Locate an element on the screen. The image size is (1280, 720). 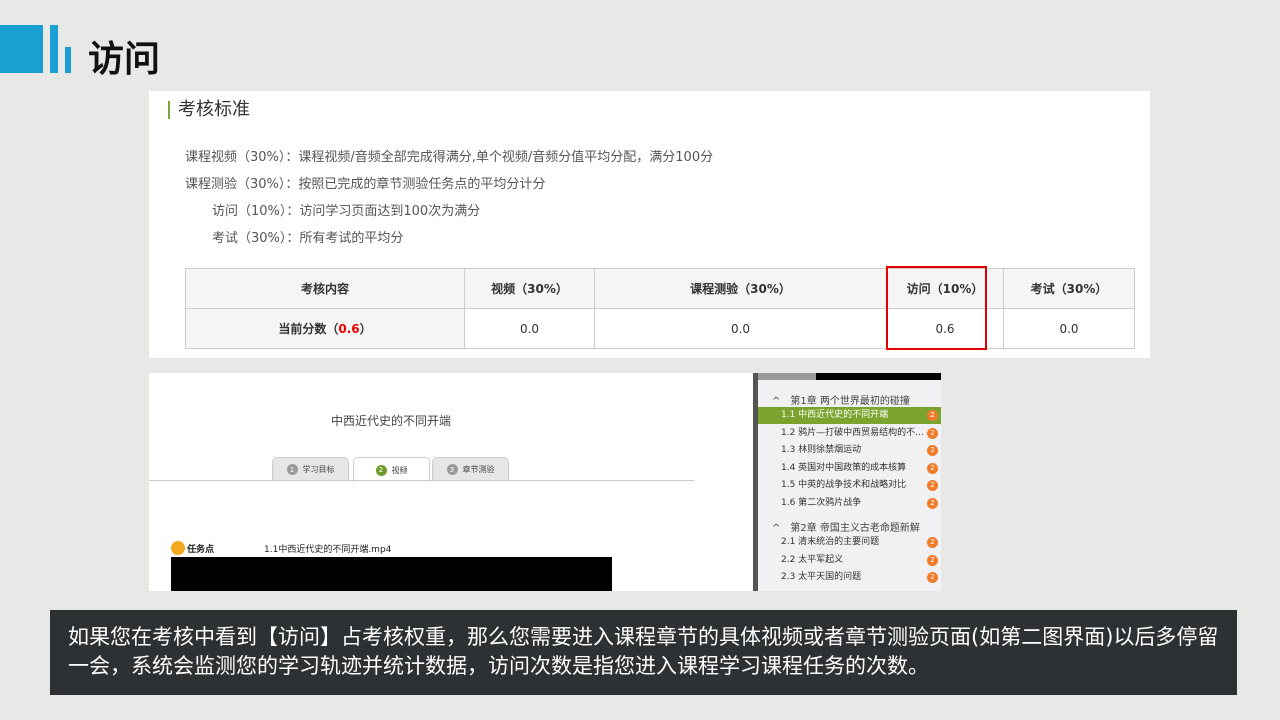
sidebar-item: 1.1 中西近代史的不同开端 2 is located at coordinates (849, 415).